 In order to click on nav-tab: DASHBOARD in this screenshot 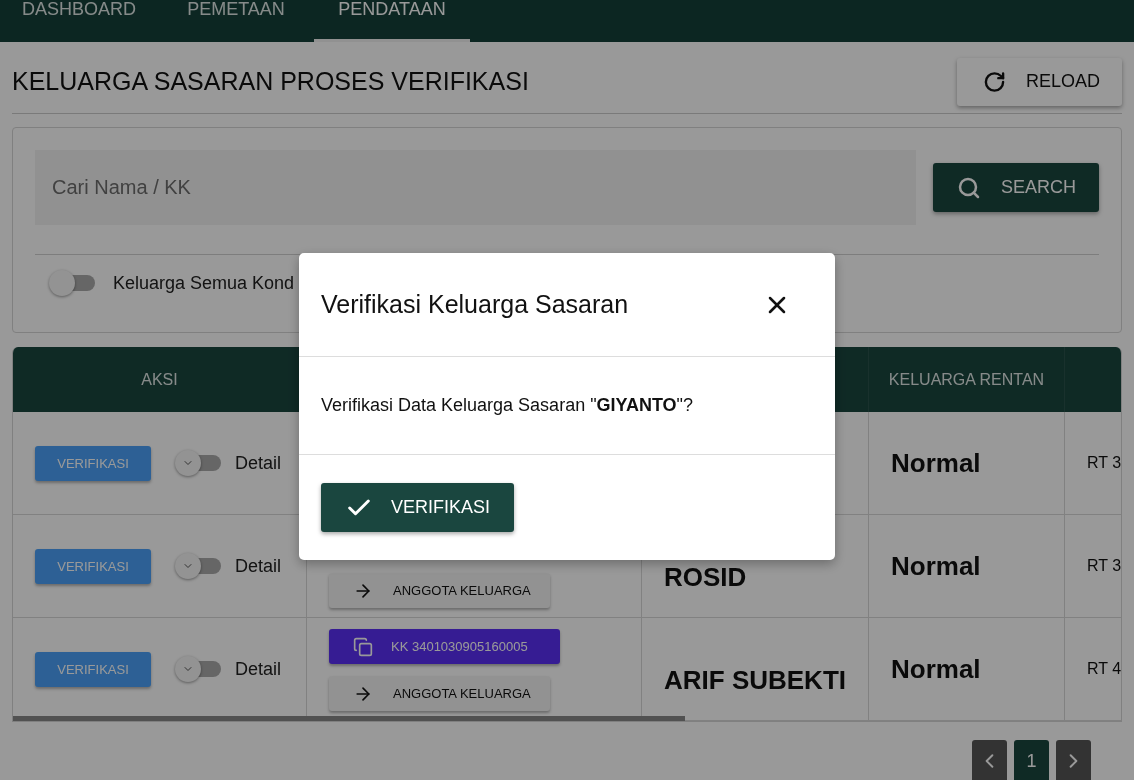, I will do `click(79, 21)`.